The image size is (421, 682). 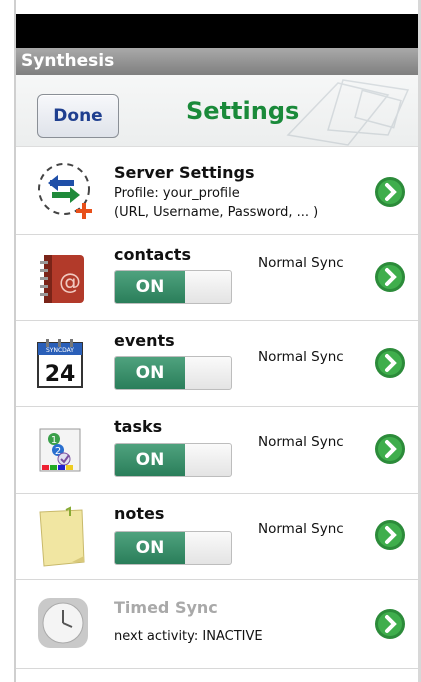 I want to click on calendar-icon: SYNCDAY 24, so click(x=60, y=363).